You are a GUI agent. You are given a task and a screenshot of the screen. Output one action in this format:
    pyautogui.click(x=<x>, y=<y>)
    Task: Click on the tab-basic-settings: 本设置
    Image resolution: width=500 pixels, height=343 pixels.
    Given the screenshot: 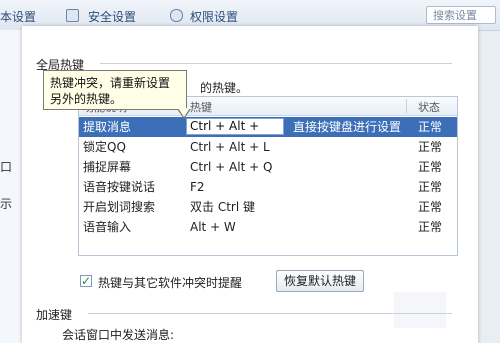 What is the action you would take?
    pyautogui.click(x=18, y=16)
    